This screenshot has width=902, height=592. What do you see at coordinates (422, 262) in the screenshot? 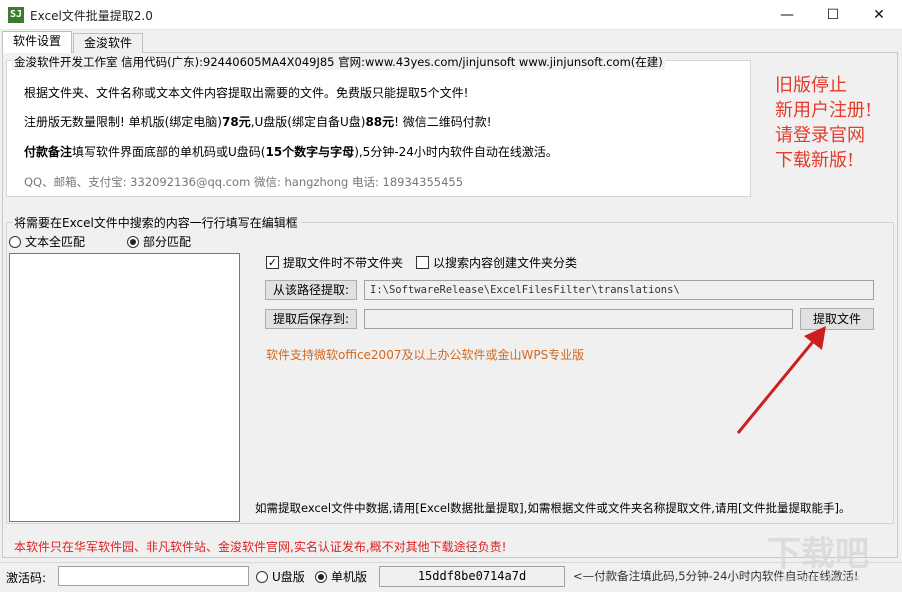
I see `create-folder-checkbox-box` at bounding box center [422, 262].